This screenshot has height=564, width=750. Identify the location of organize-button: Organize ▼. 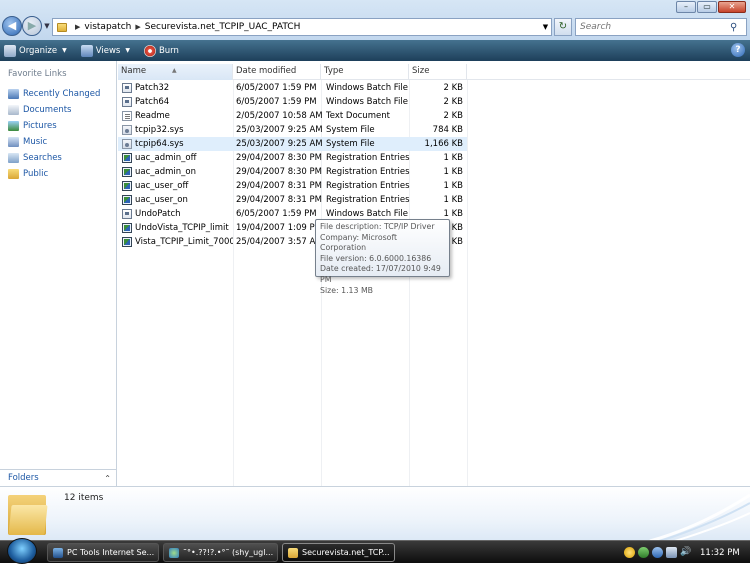
(35, 50).